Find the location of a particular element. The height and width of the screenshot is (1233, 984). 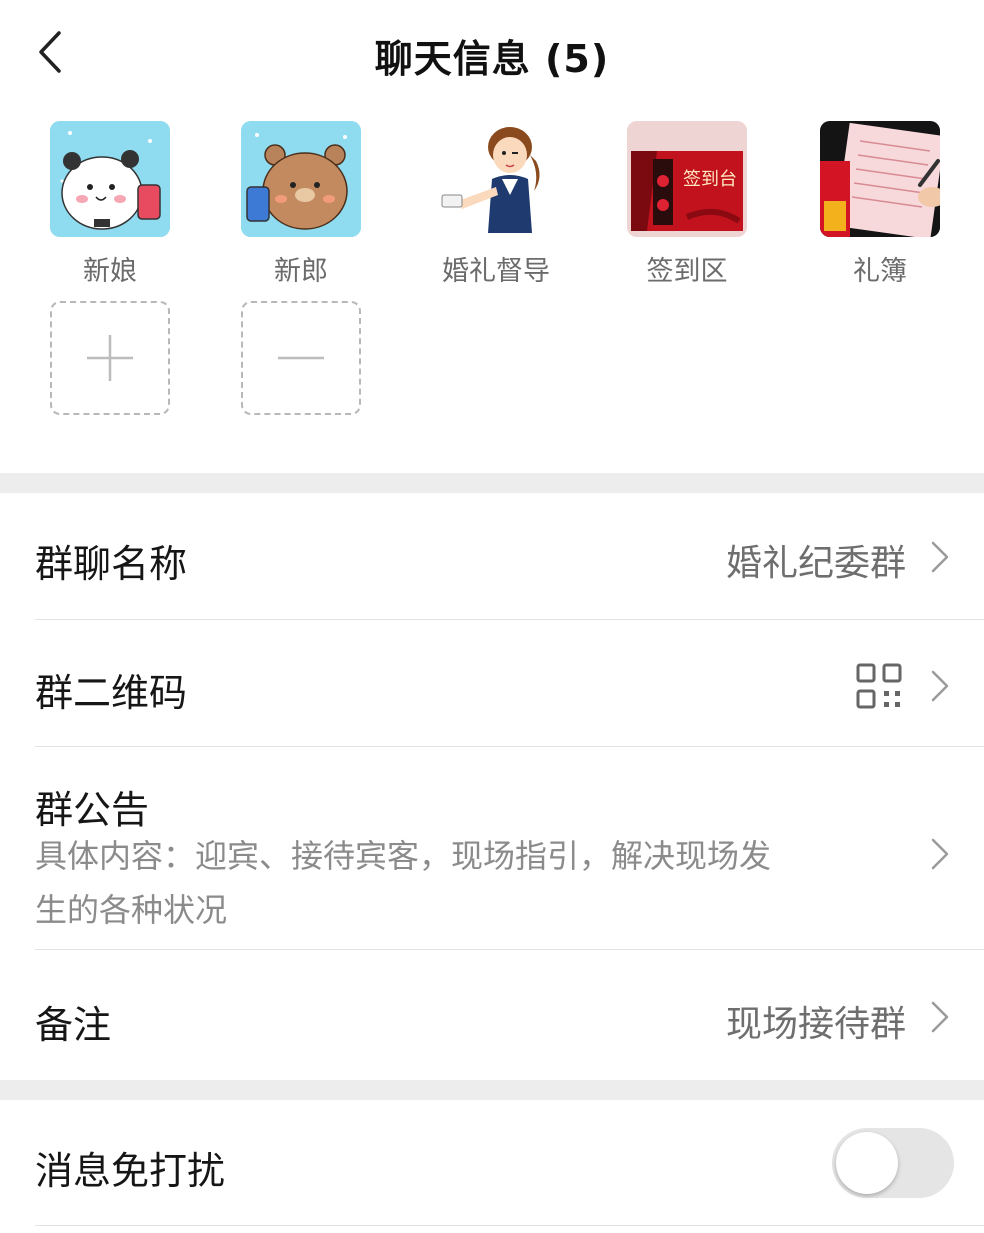

group-qr-row: 群二维码 is located at coordinates (492, 683).